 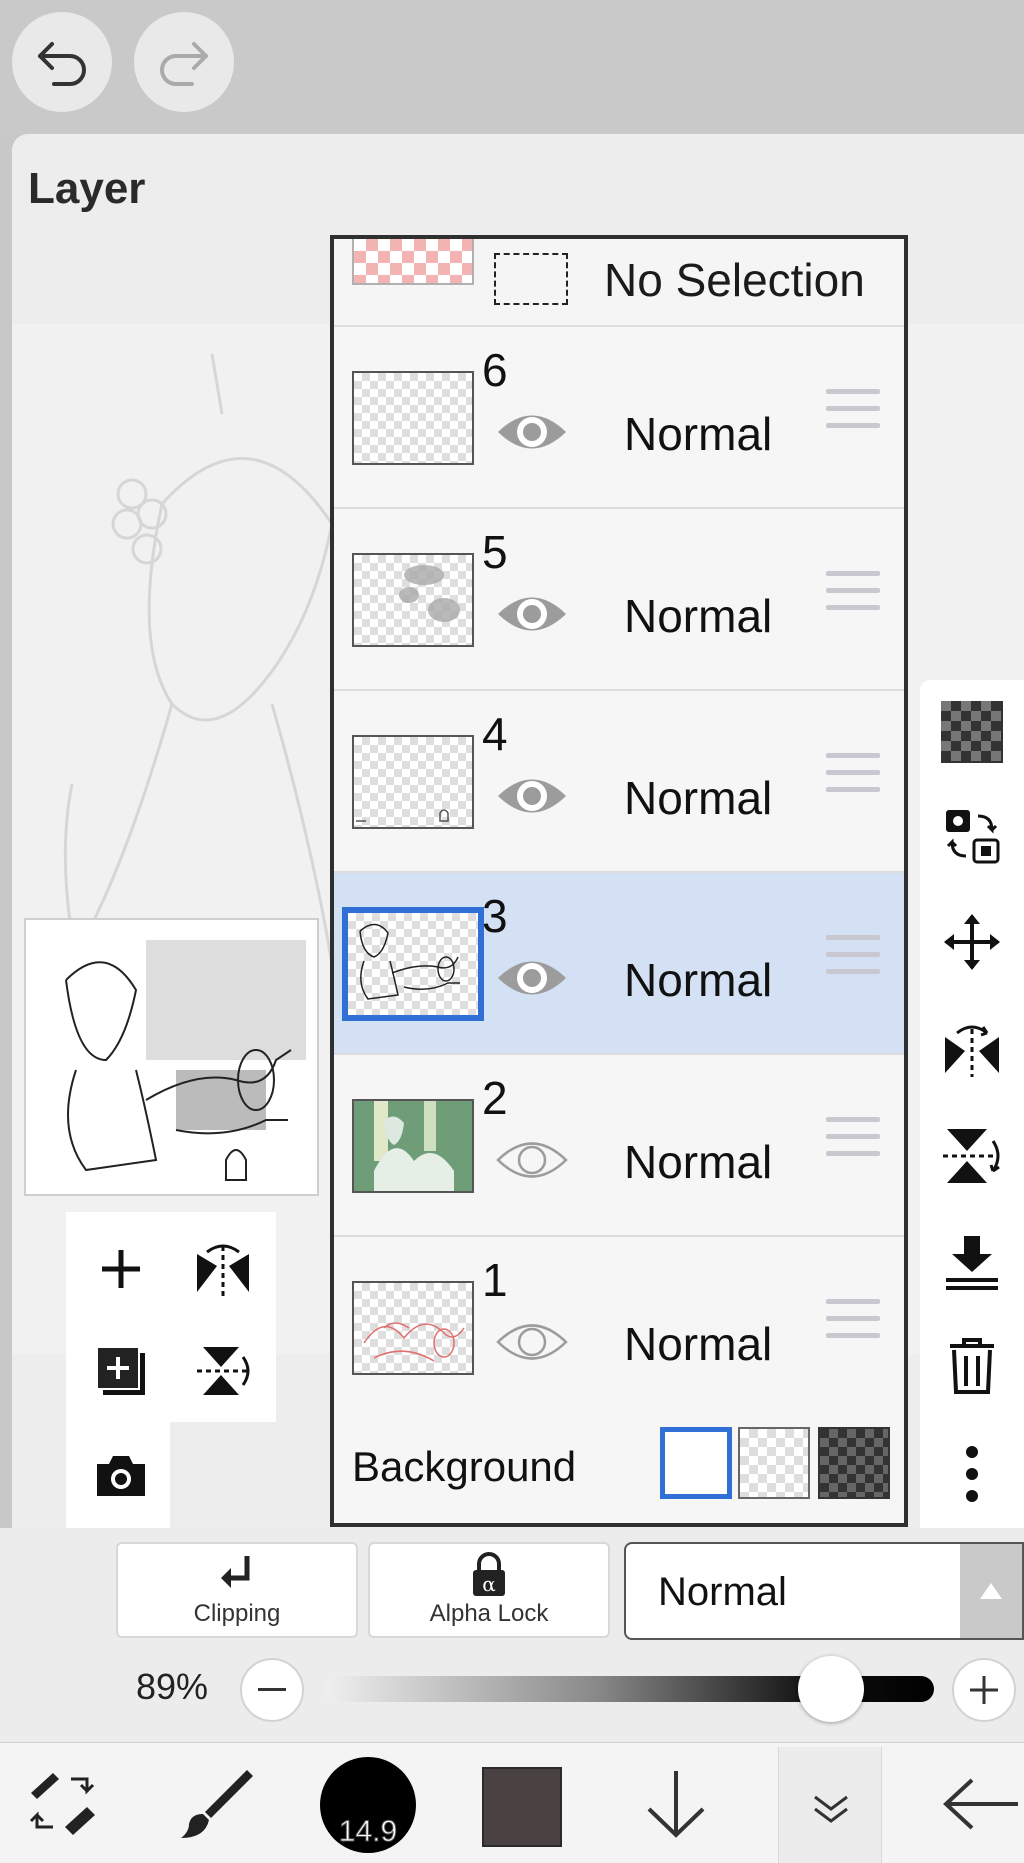 What do you see at coordinates (531, 279) in the screenshot?
I see `selection-marquee-icon` at bounding box center [531, 279].